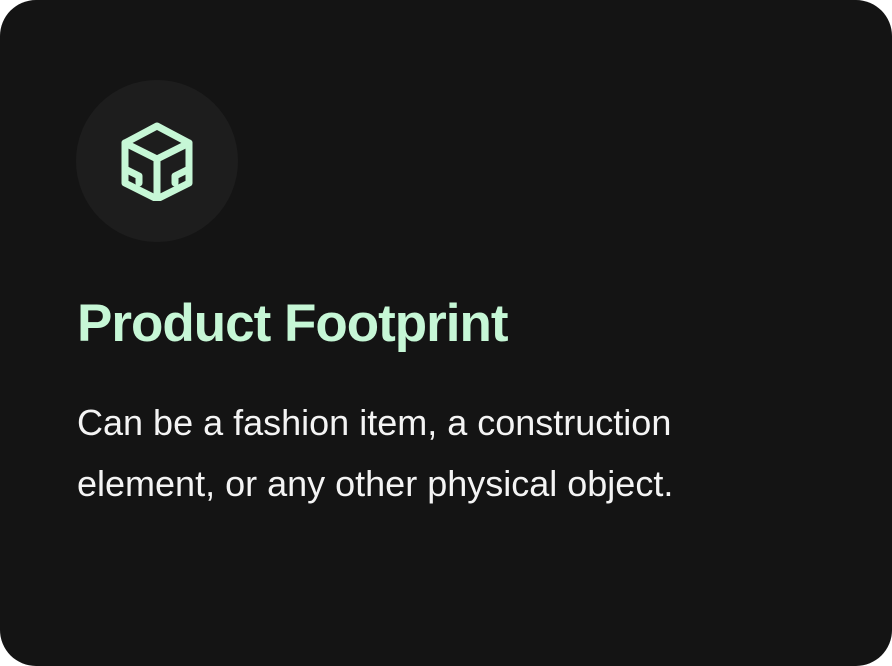 Image resolution: width=892 pixels, height=666 pixels. I want to click on icon-badge, so click(157, 161).